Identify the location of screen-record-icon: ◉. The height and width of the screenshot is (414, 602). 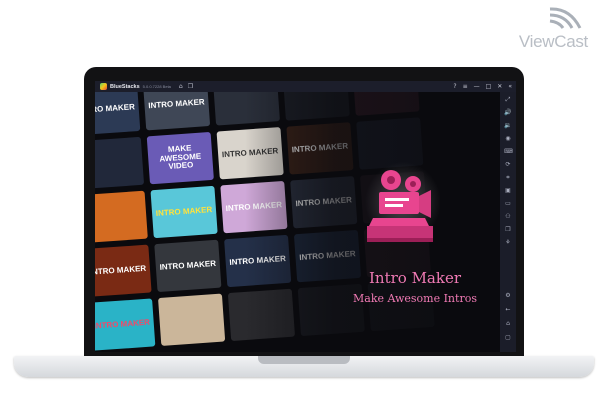
(508, 139).